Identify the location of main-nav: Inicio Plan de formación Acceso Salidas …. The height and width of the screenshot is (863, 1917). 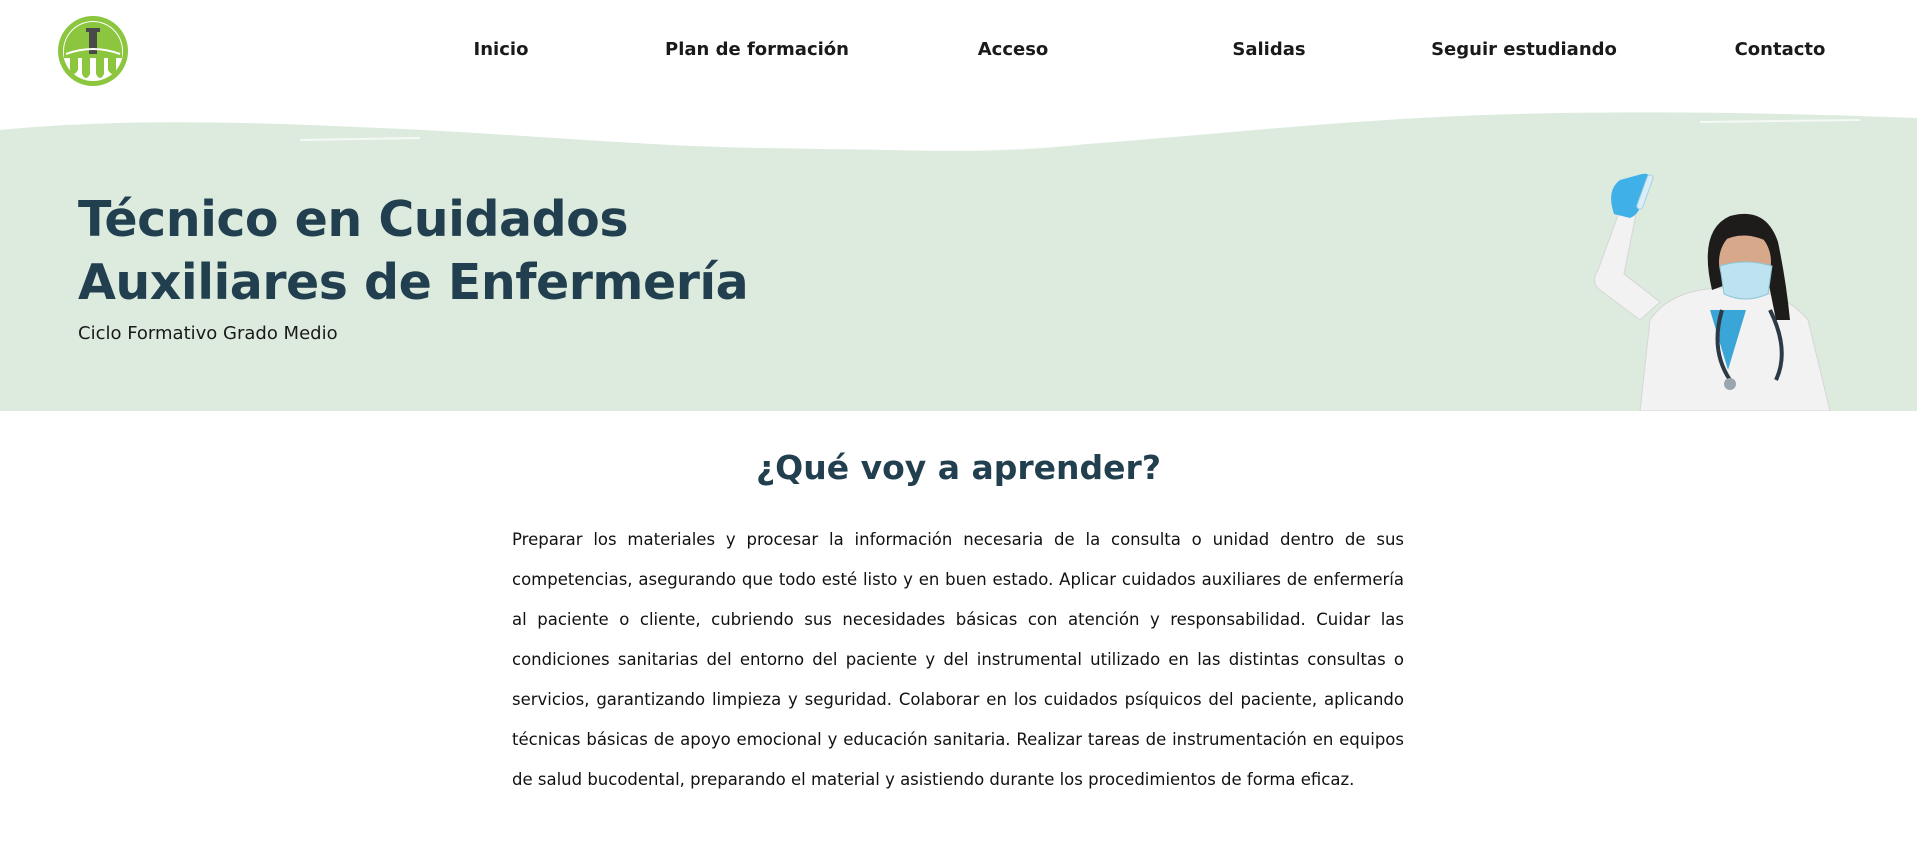
(958, 50).